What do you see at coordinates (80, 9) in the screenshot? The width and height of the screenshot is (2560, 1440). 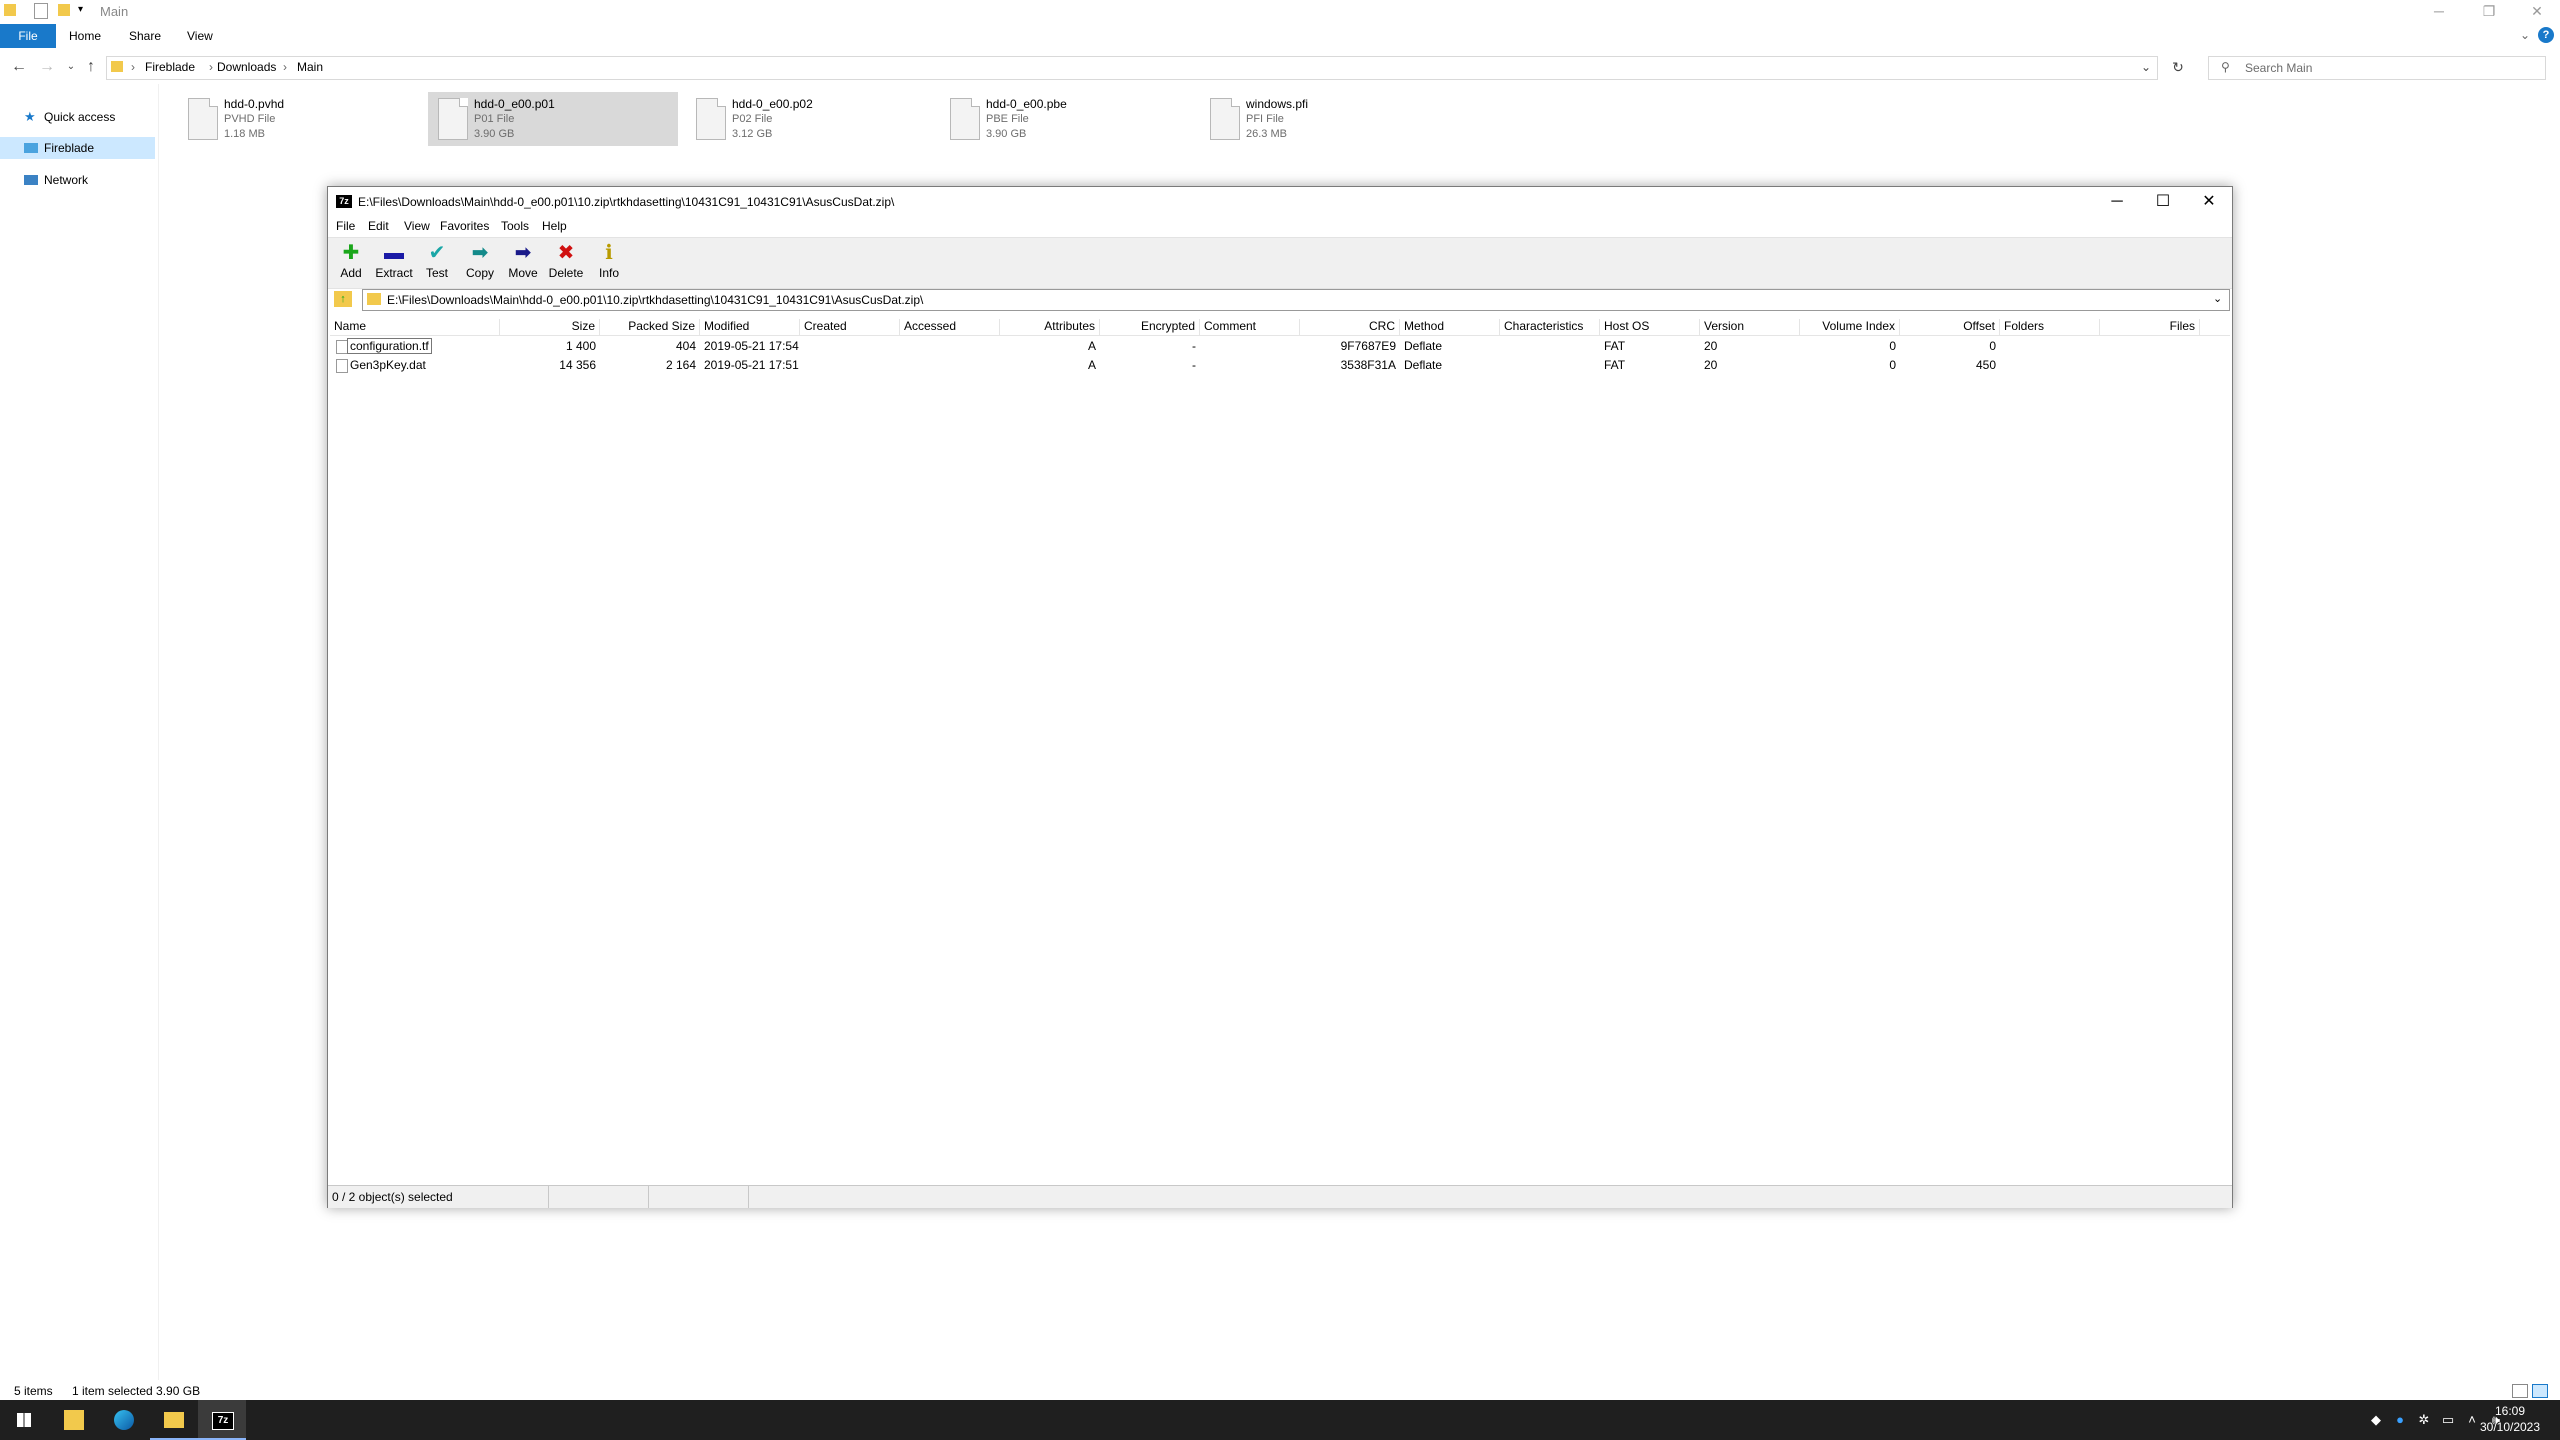 I see `quick-access-dropdown-icon: ▾` at bounding box center [80, 9].